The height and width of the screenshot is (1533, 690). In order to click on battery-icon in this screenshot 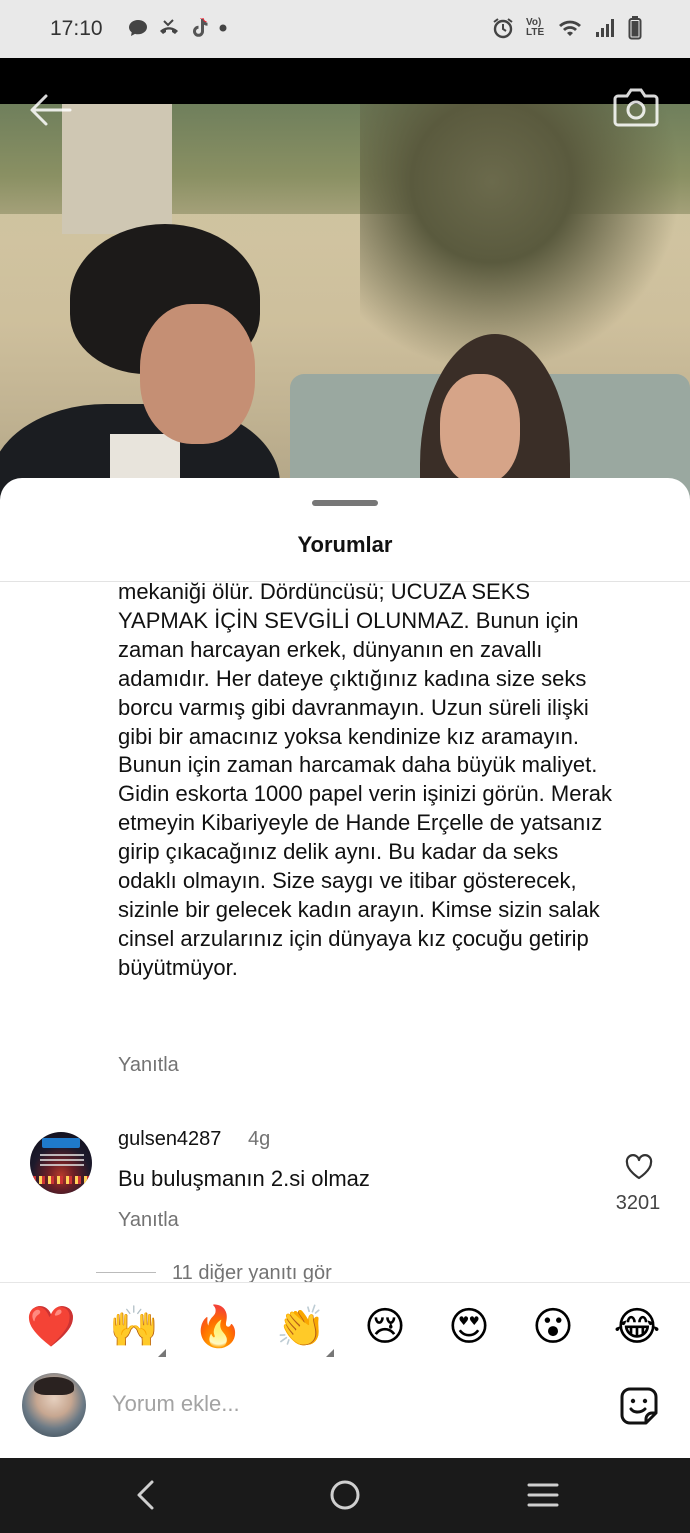, I will do `click(635, 28)`.